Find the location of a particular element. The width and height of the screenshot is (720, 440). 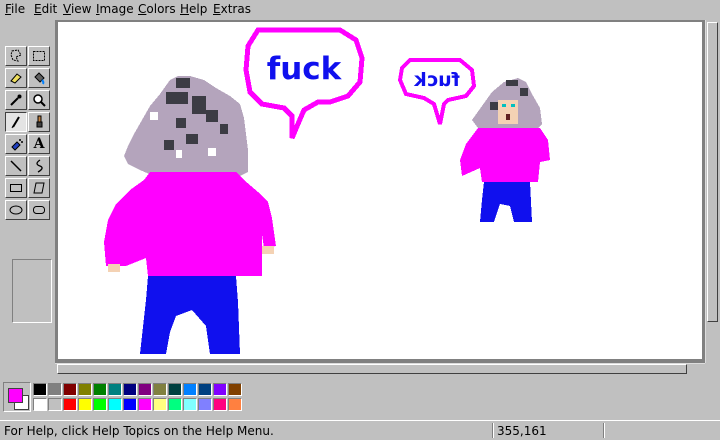

magnifier-icon is located at coordinates (39, 100).